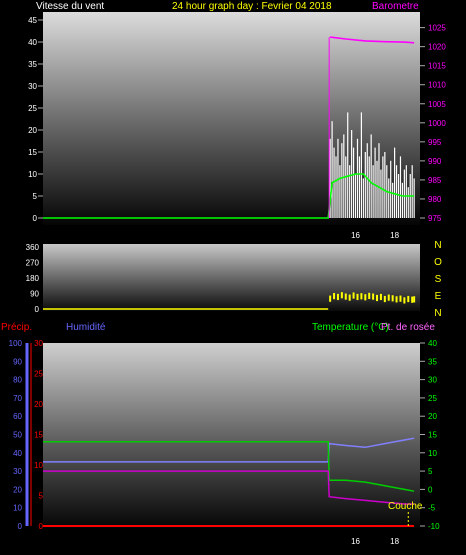 Image resolution: width=466 pixels, height=555 pixels. I want to click on temperature-tick-label: 25, so click(432, 398).